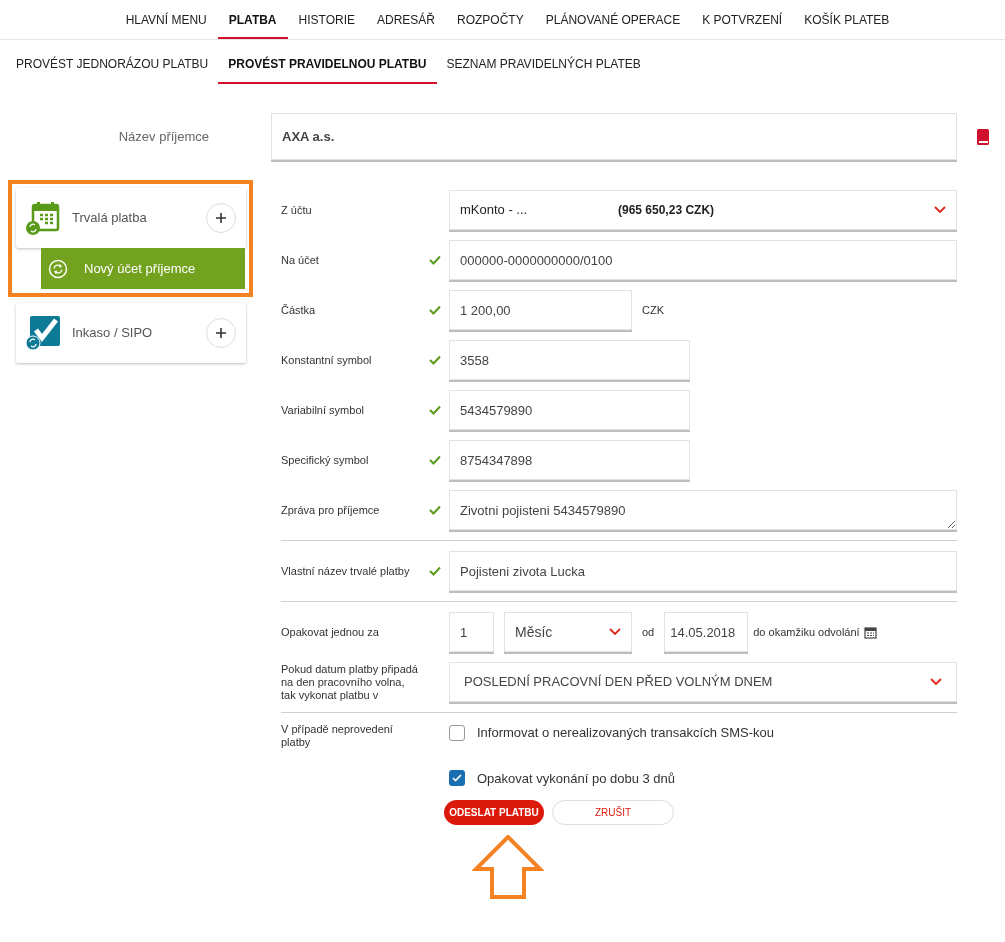 This screenshot has width=1005, height=942. I want to click on cancel-button: ZRUŠIT, so click(613, 812).